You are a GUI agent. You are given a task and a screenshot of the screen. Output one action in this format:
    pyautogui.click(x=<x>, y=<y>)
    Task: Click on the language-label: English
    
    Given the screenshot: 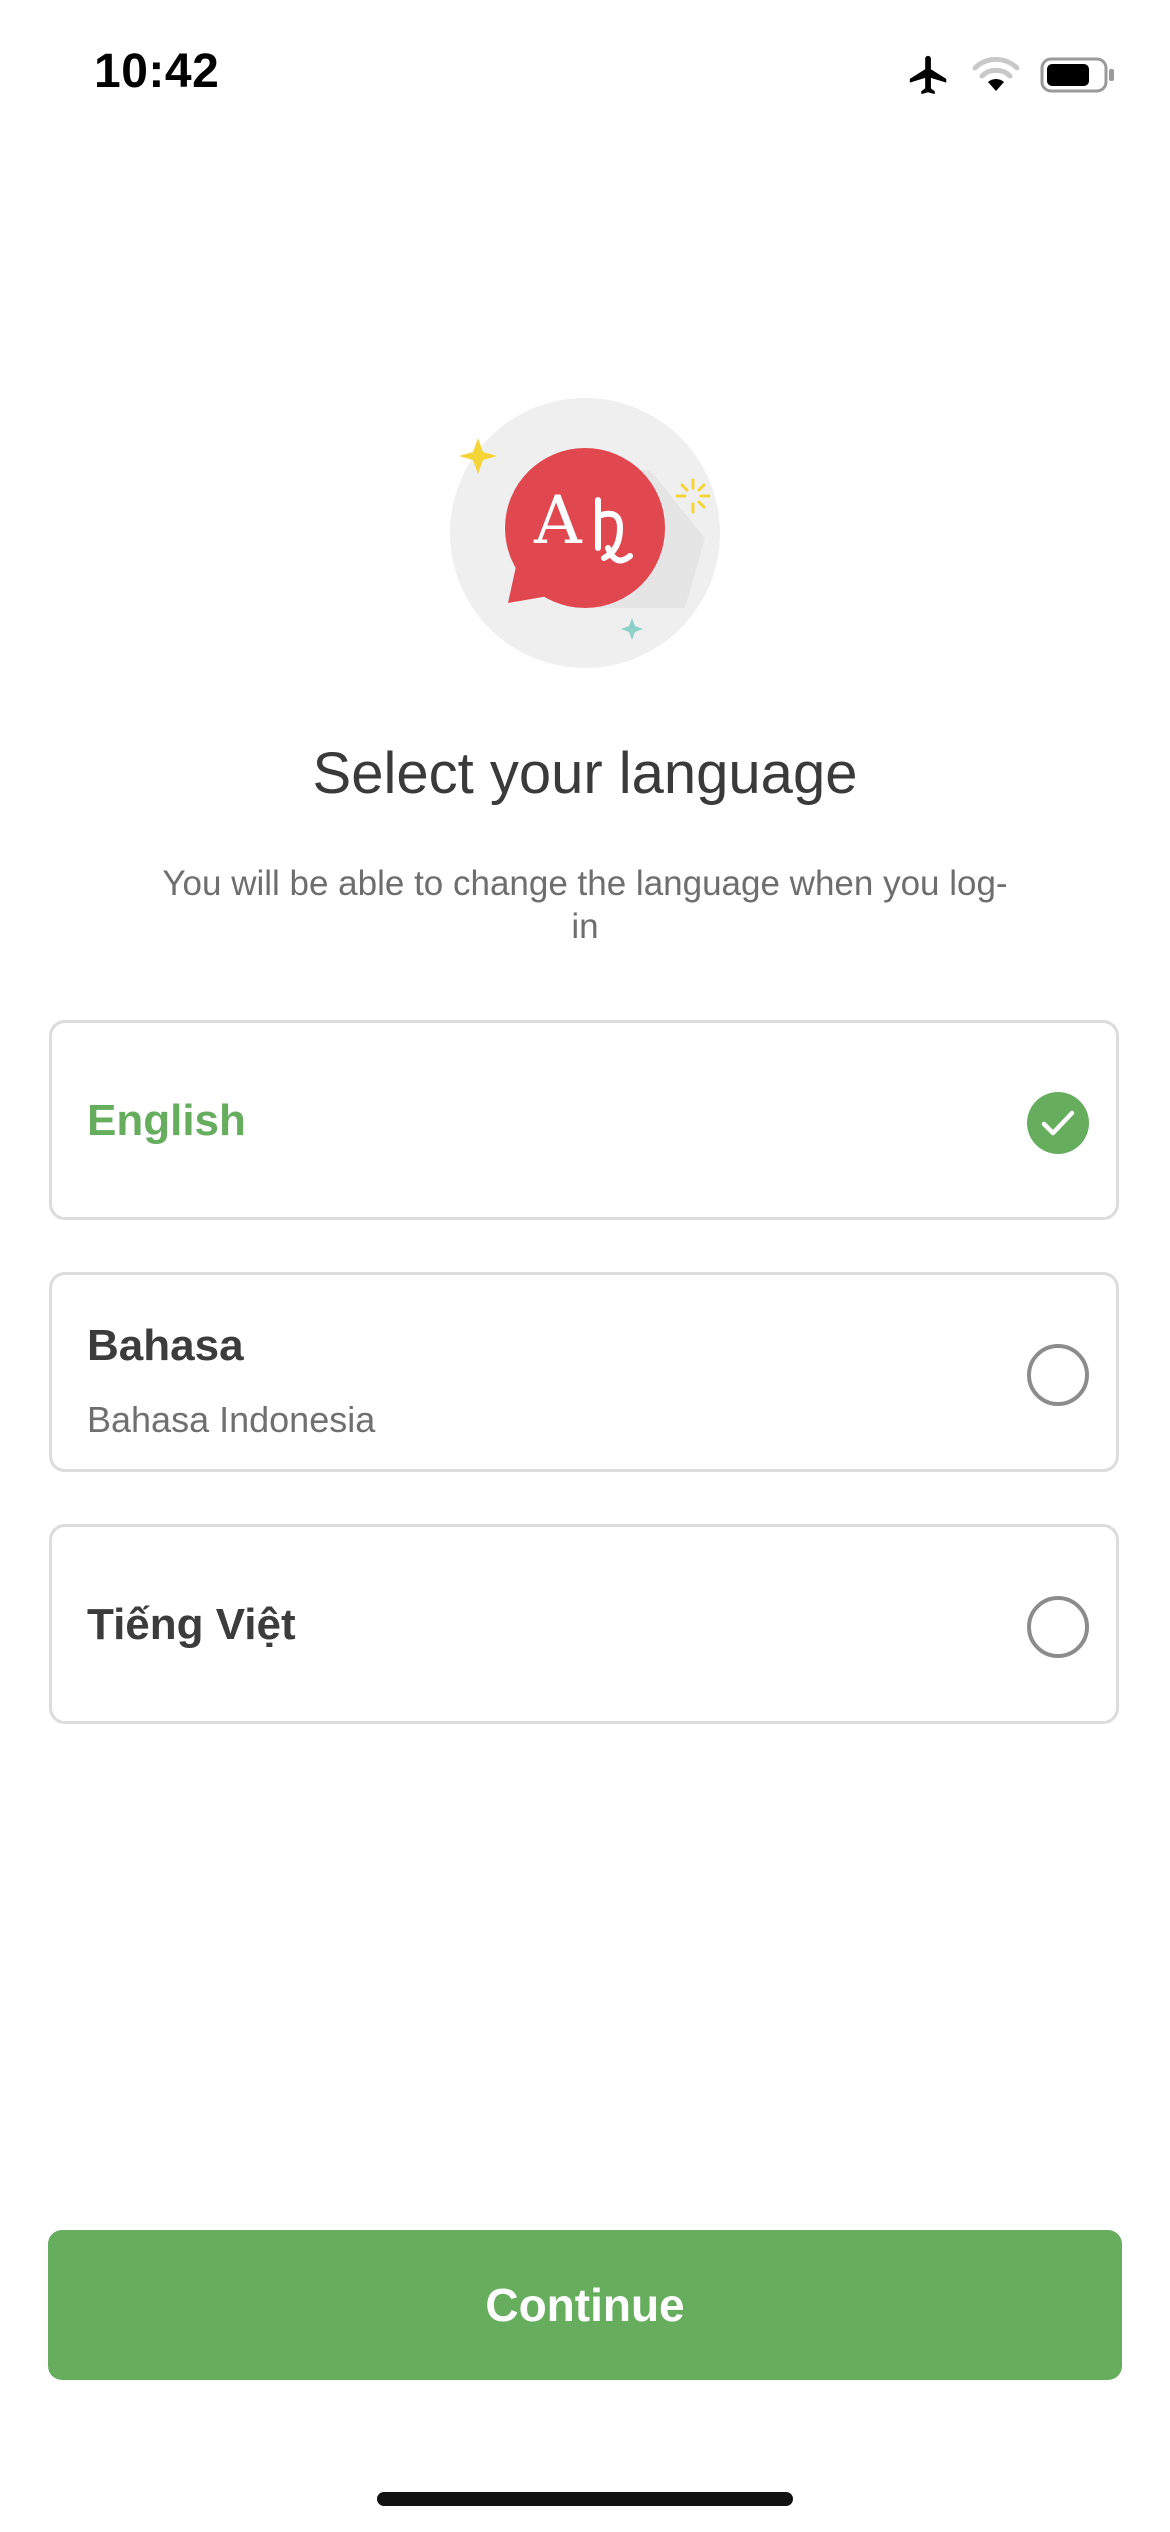 What is the action you would take?
    pyautogui.click(x=166, y=1120)
    